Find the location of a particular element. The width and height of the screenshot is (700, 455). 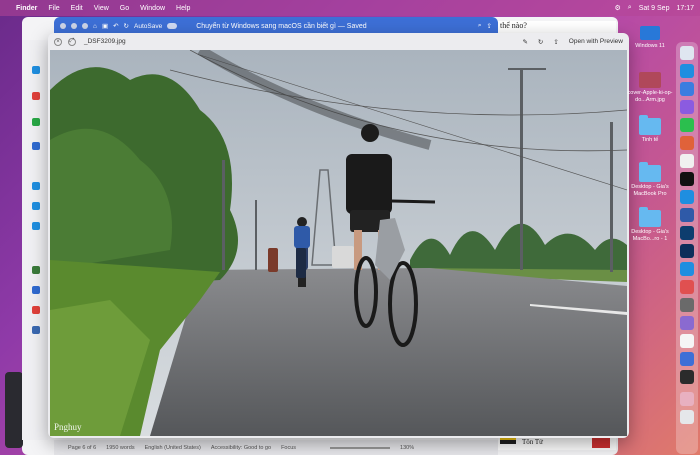

menu-view: View is located at coordinates (101, 8).